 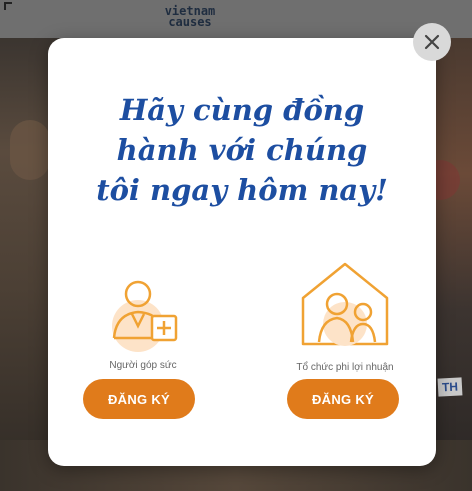 I want to click on nonprofit-label: Tổ chức phi lợi nhuận, so click(x=345, y=367).